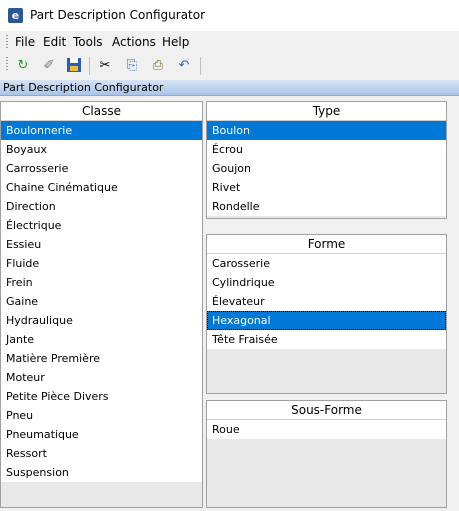 This screenshot has height=511, width=459. I want to click on save-icon, so click(74, 66).